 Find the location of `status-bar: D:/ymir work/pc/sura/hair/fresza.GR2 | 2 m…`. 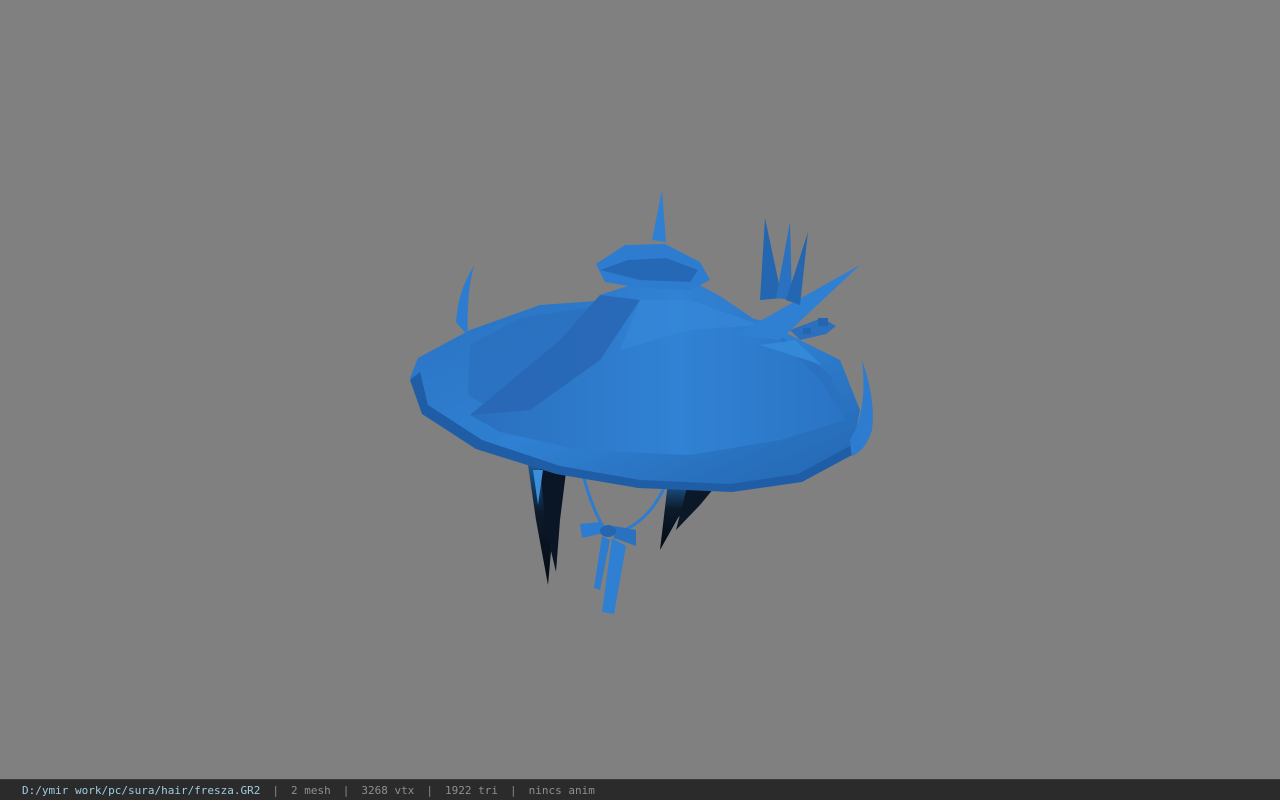

status-bar: D:/ymir work/pc/sura/hair/fresza.GR2 | 2 m… is located at coordinates (640, 789).